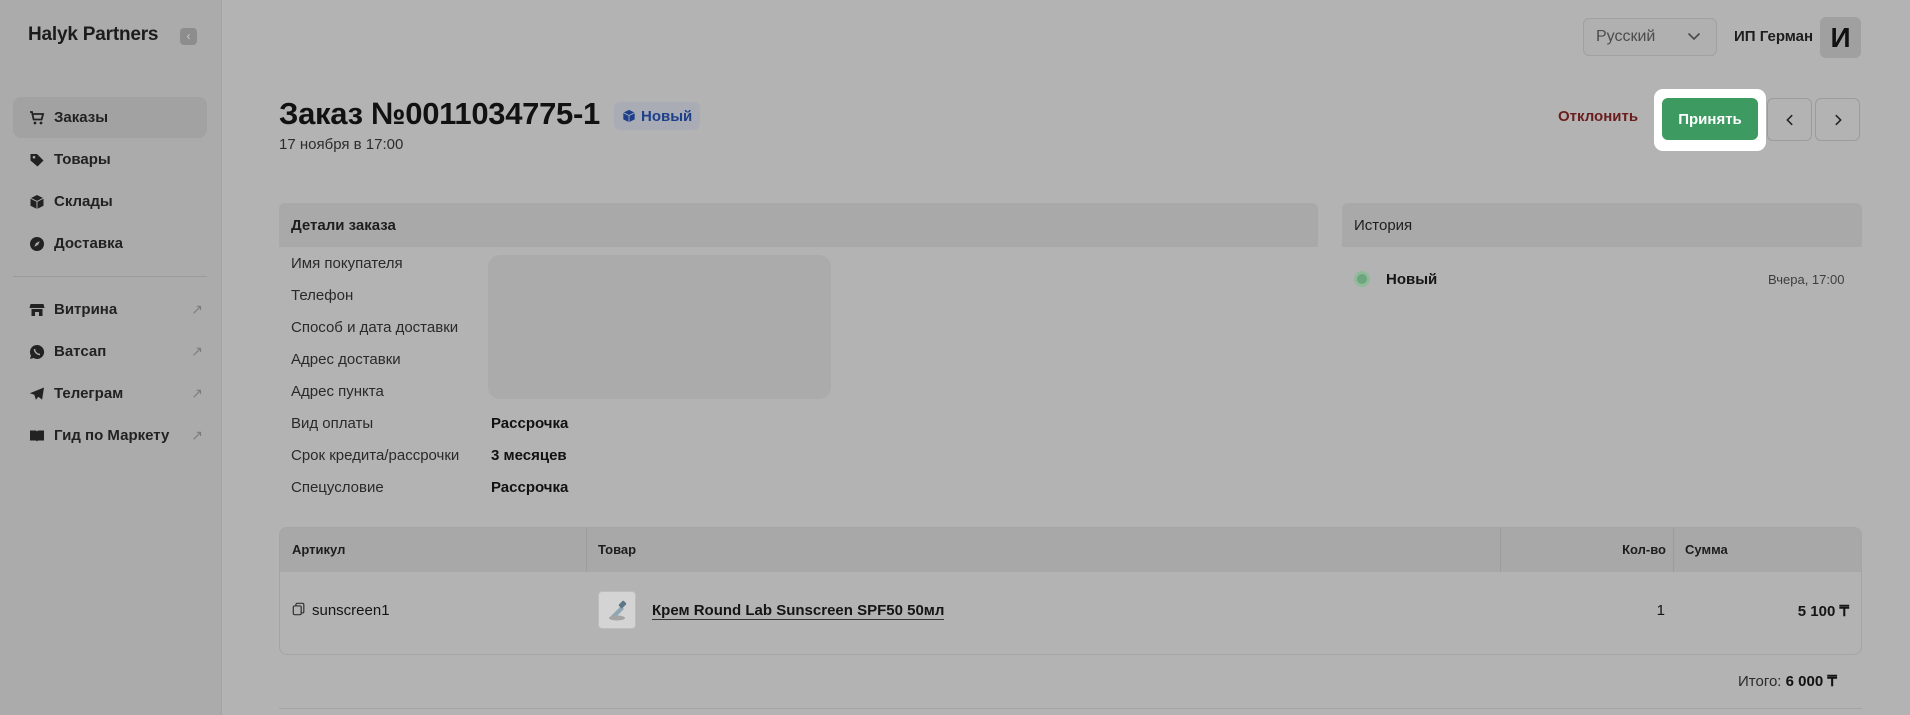  What do you see at coordinates (375, 455) in the screenshot?
I see `detail-label: Срок кредита/рассрочки` at bounding box center [375, 455].